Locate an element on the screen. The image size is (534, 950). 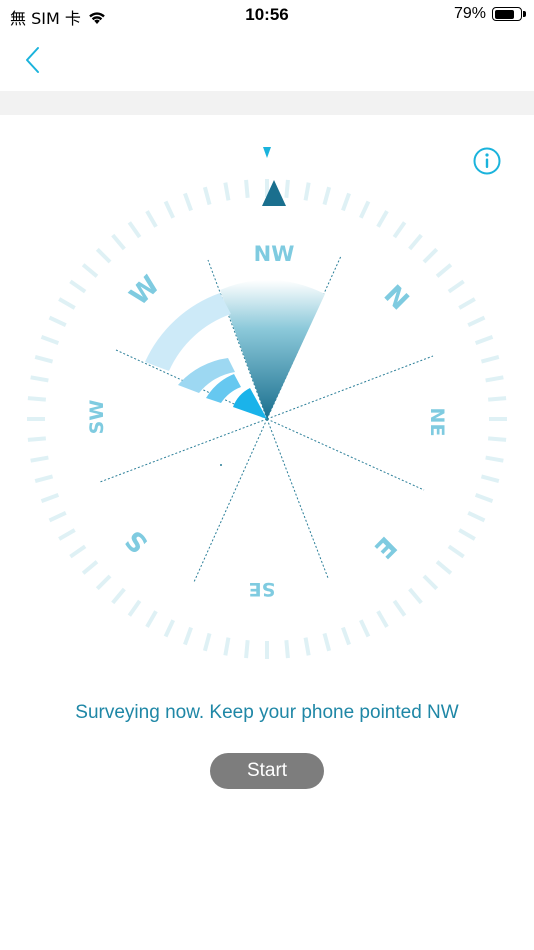
direction-cone is located at coordinates (272, 349).